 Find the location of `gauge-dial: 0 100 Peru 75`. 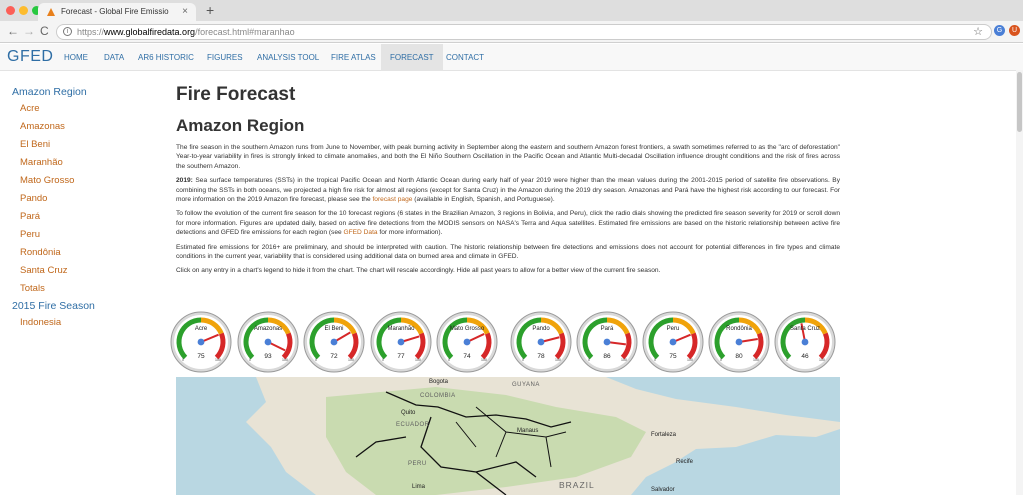

gauge-dial: 0 100 Peru 75 is located at coordinates (673, 342).